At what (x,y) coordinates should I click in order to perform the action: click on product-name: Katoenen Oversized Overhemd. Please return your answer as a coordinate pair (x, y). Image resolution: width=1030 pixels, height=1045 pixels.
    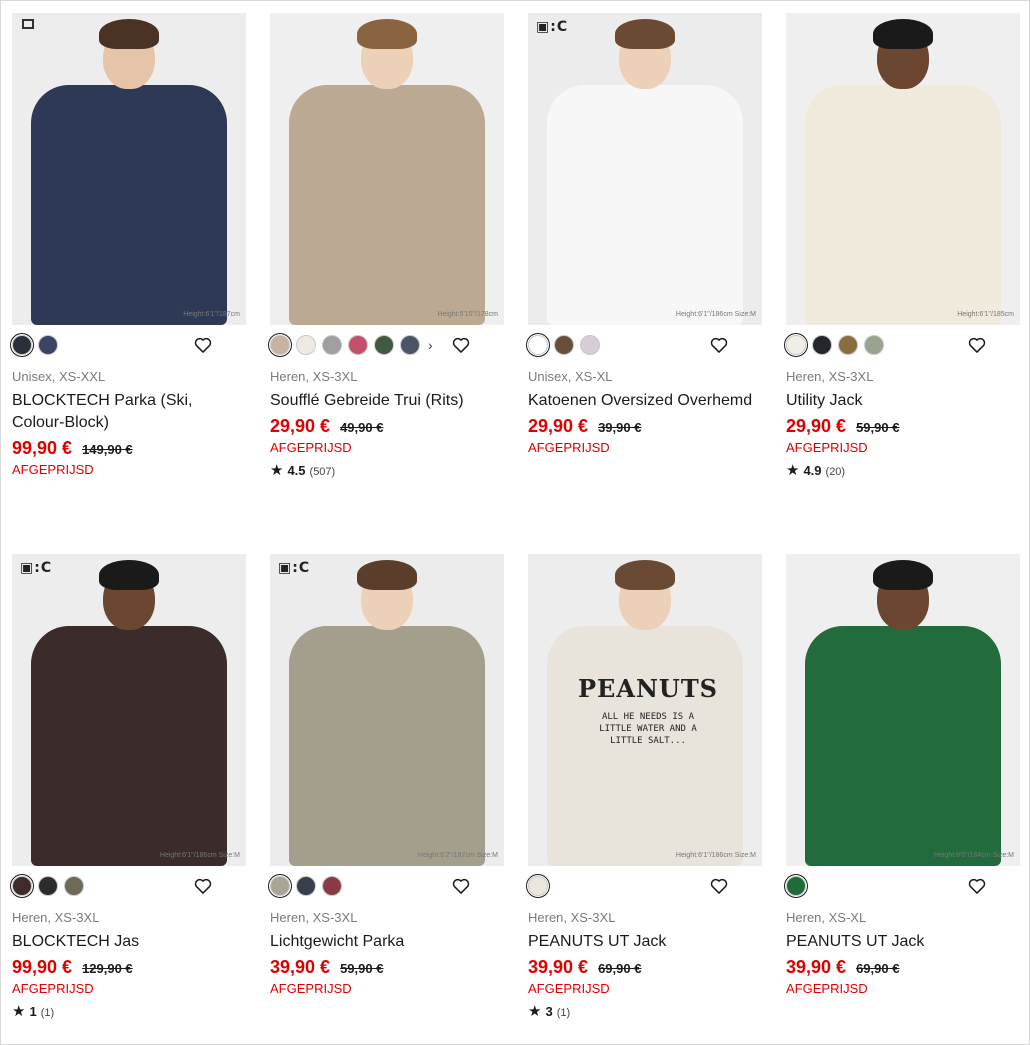
    Looking at the image, I should click on (645, 401).